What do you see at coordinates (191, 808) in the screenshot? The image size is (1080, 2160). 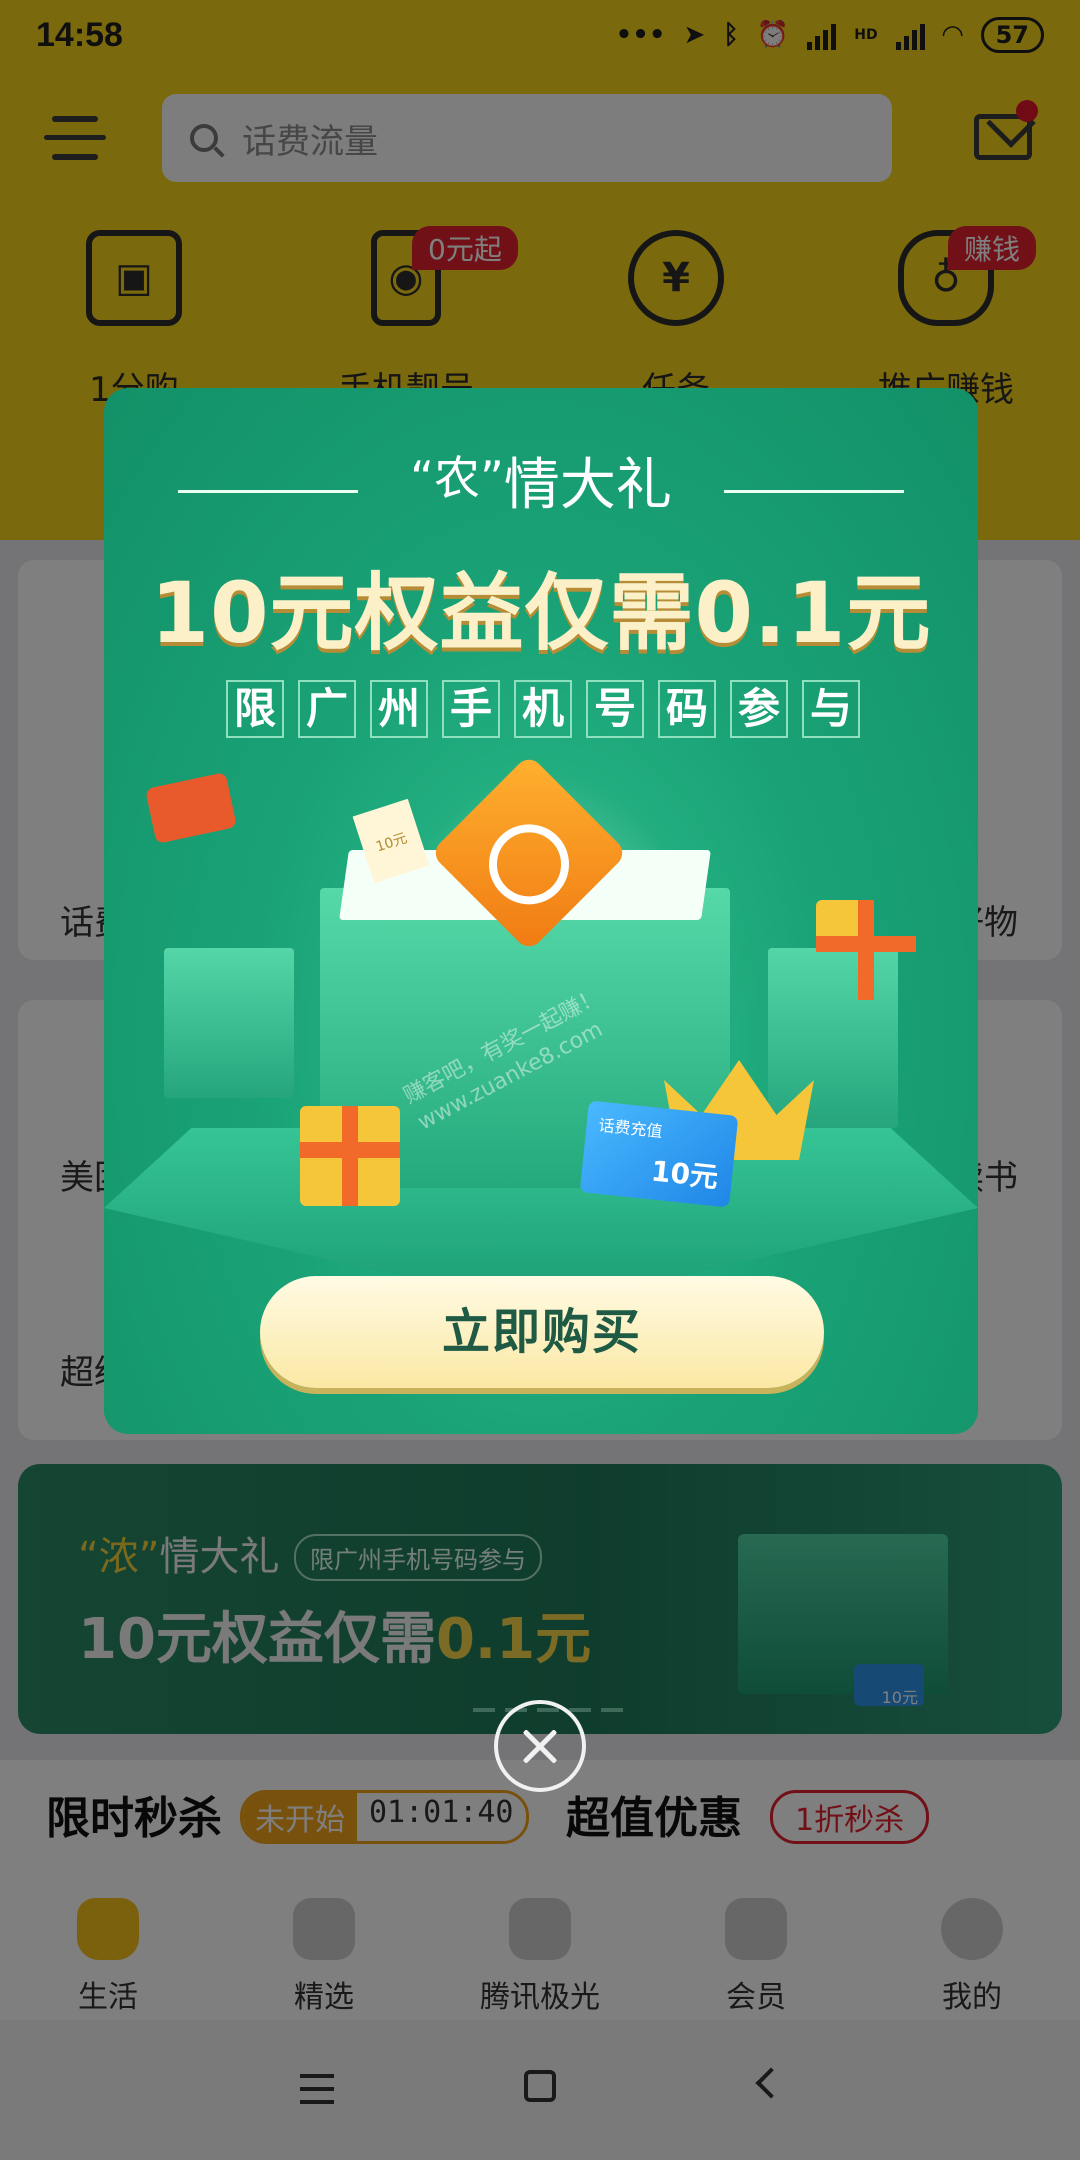 I see `red-envelope-icon` at bounding box center [191, 808].